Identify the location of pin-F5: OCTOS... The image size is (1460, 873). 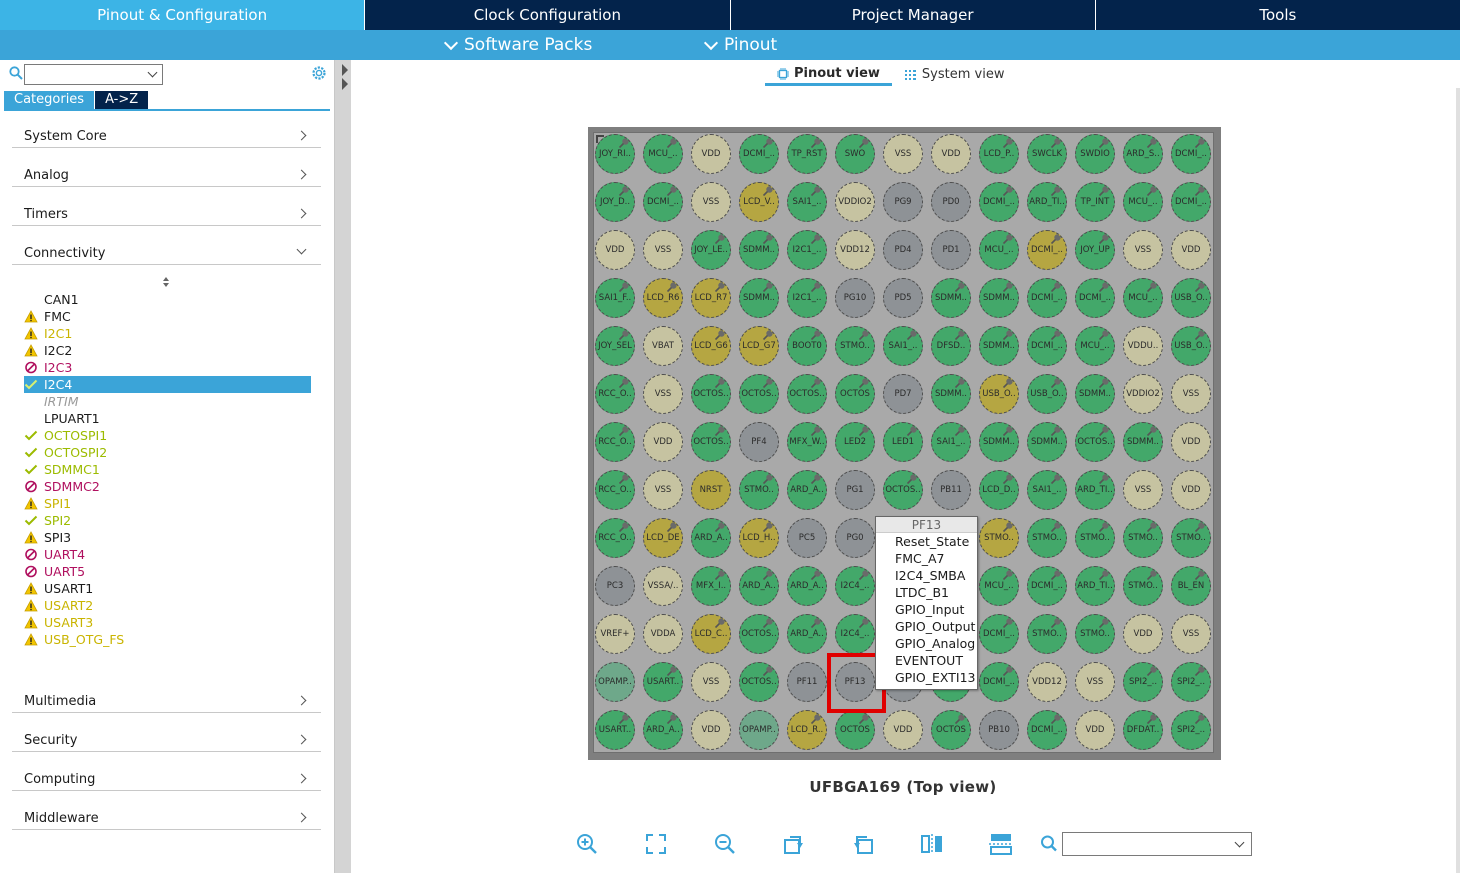
(807, 394).